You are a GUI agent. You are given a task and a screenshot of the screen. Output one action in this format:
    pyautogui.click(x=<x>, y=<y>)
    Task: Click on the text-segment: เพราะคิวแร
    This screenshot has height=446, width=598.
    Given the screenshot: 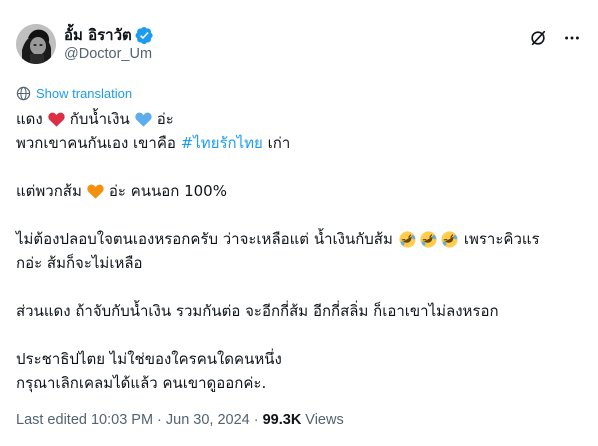 What is the action you would take?
    pyautogui.click(x=501, y=239)
    